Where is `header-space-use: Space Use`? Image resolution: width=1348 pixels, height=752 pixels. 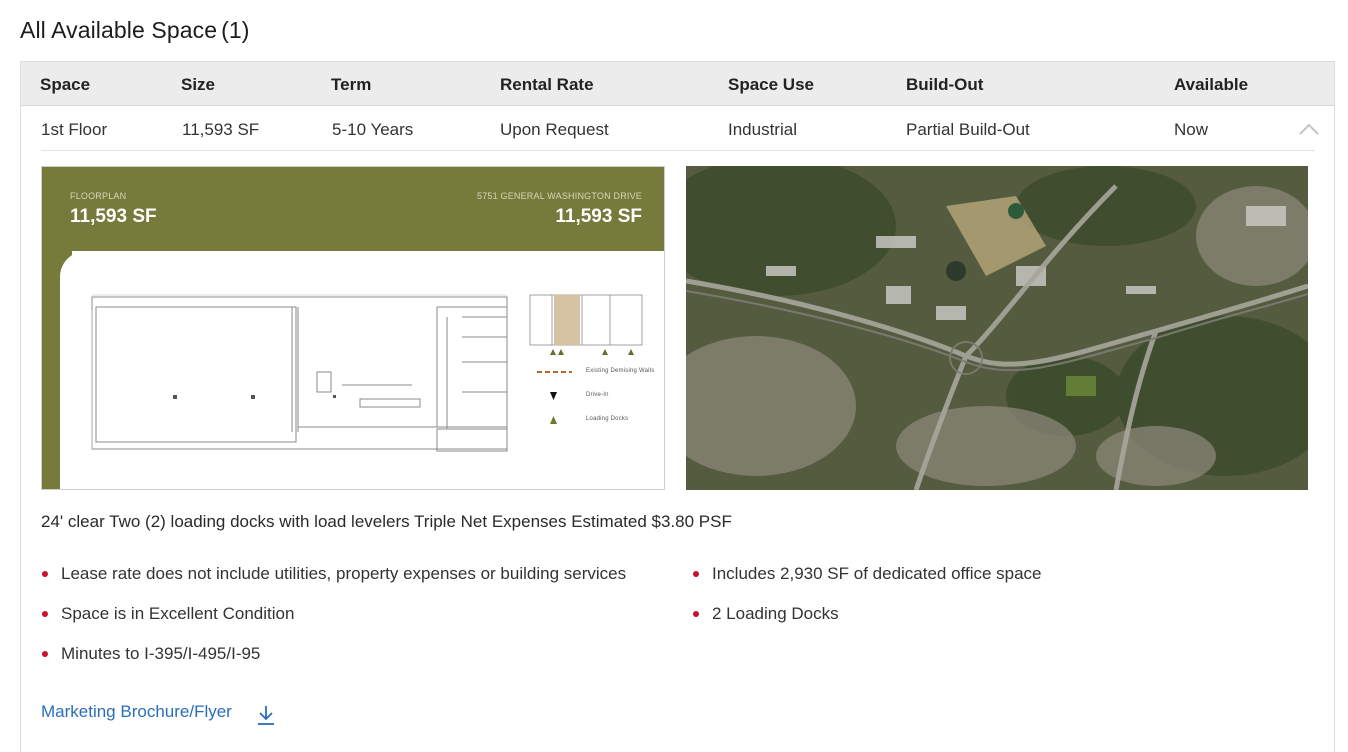 header-space-use: Space Use is located at coordinates (771, 84).